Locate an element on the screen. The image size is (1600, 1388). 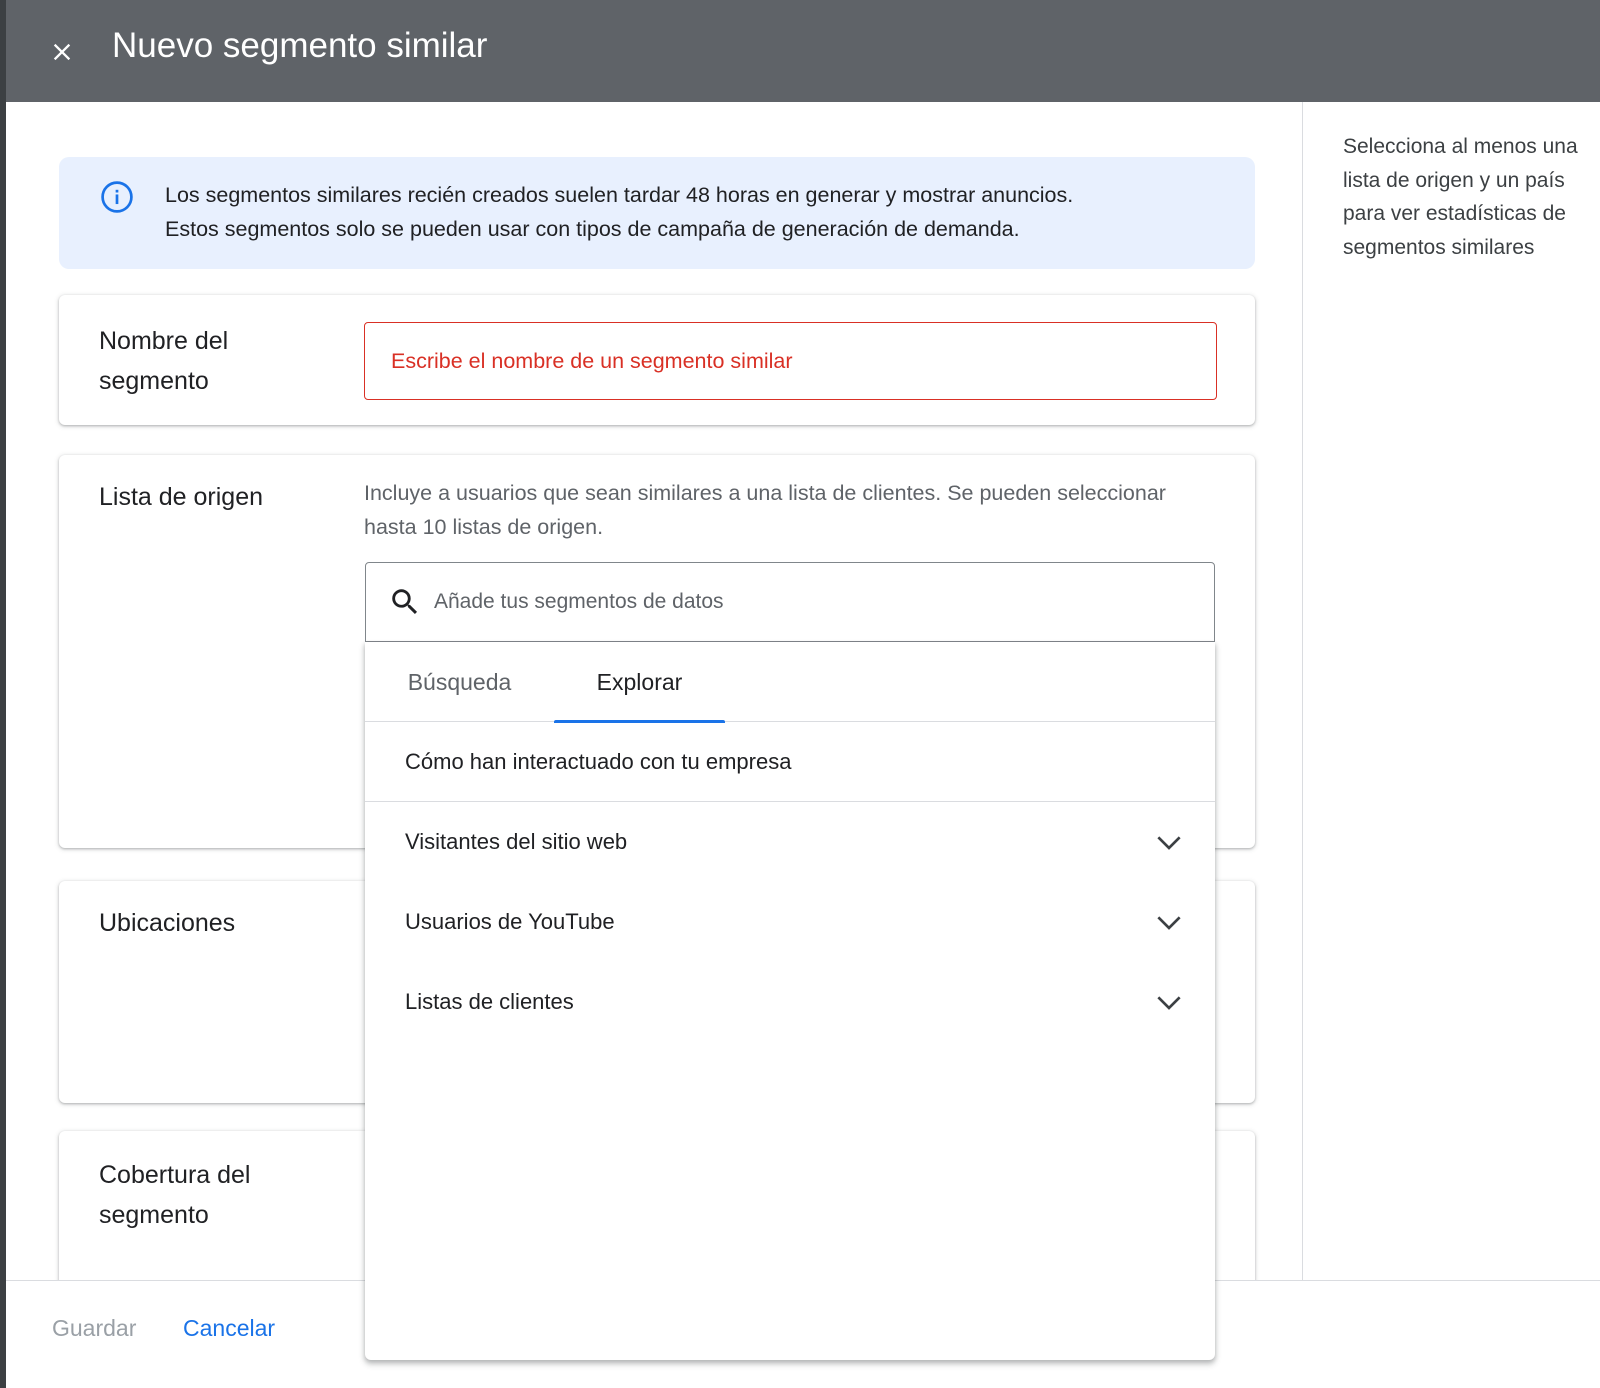
source-list-label: Lista de origen is located at coordinates (181, 497).